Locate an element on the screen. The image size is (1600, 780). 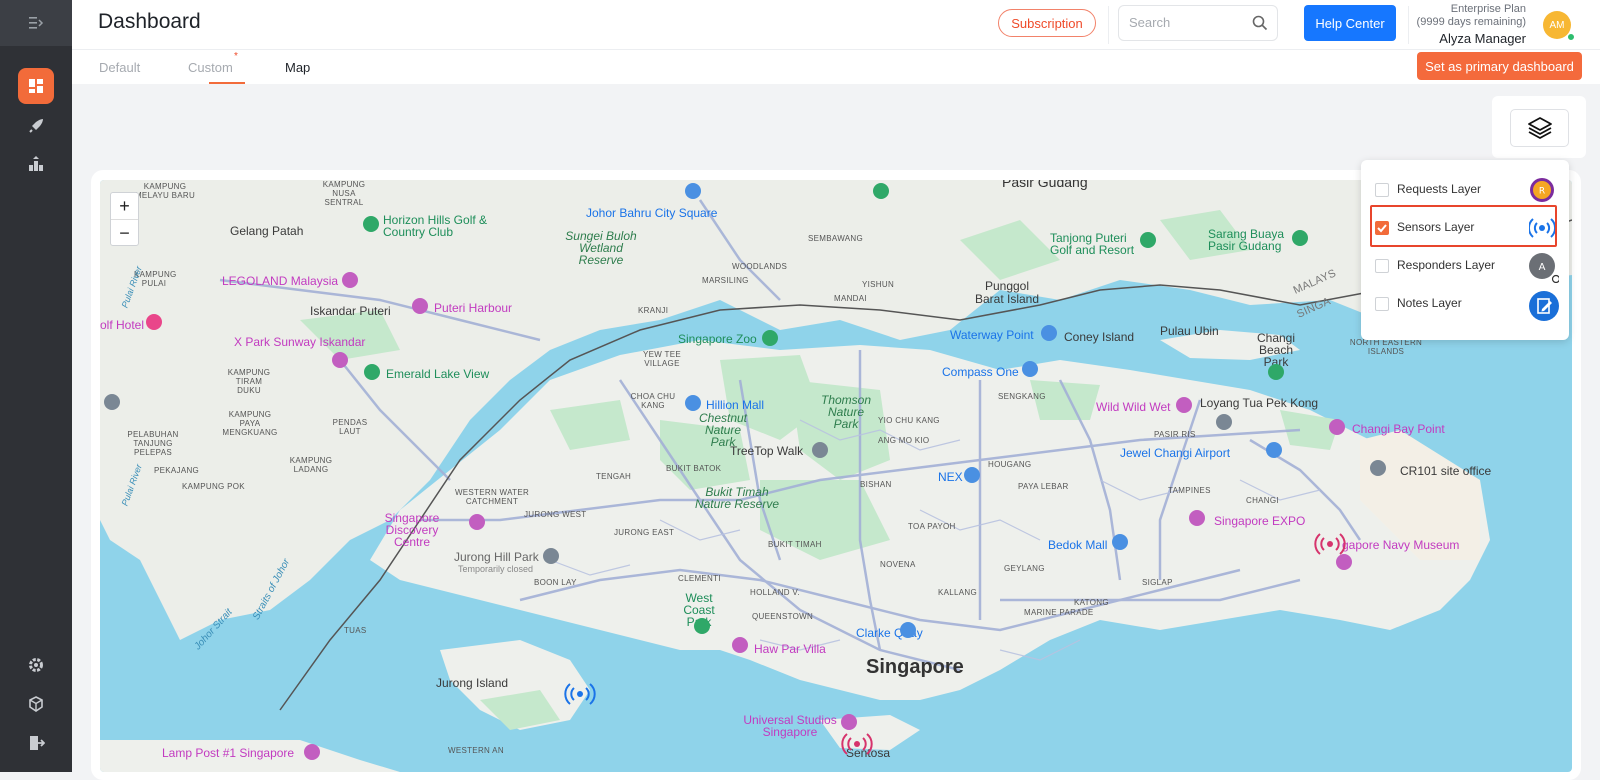
nav-launch-button is located at coordinates (36, 126).